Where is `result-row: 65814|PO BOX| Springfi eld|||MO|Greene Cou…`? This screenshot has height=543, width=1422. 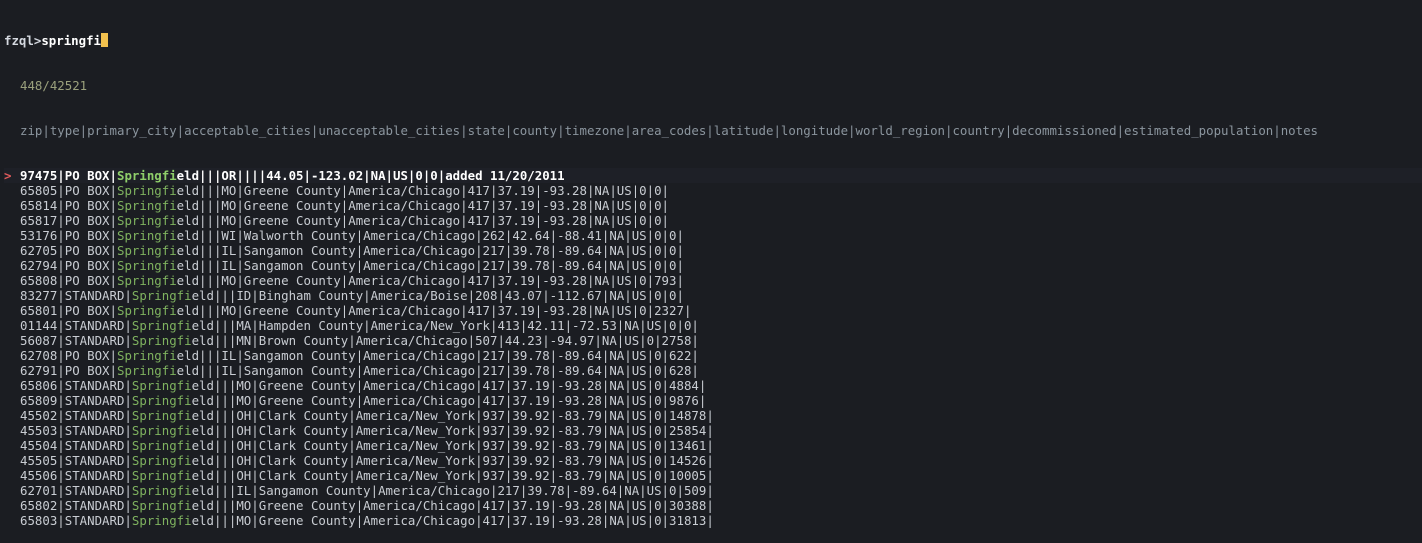 result-row: 65814|PO BOX| Springfi eld|||MO|Greene Cou… is located at coordinates (713, 205).